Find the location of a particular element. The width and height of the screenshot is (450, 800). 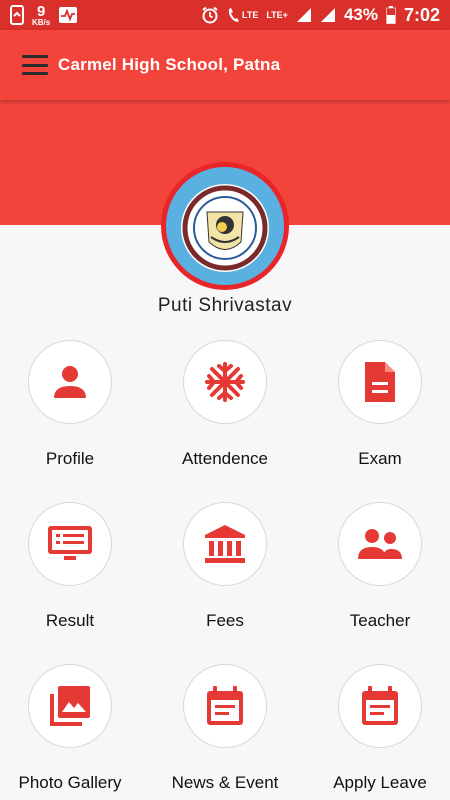

speed-value: 9 is located at coordinates (41, 11).